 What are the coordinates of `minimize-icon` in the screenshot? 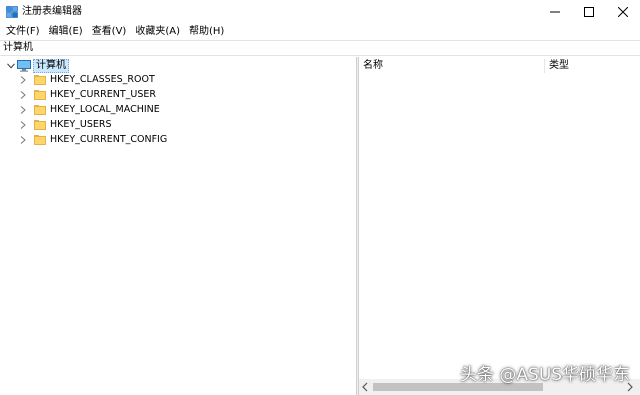 It's located at (555, 12).